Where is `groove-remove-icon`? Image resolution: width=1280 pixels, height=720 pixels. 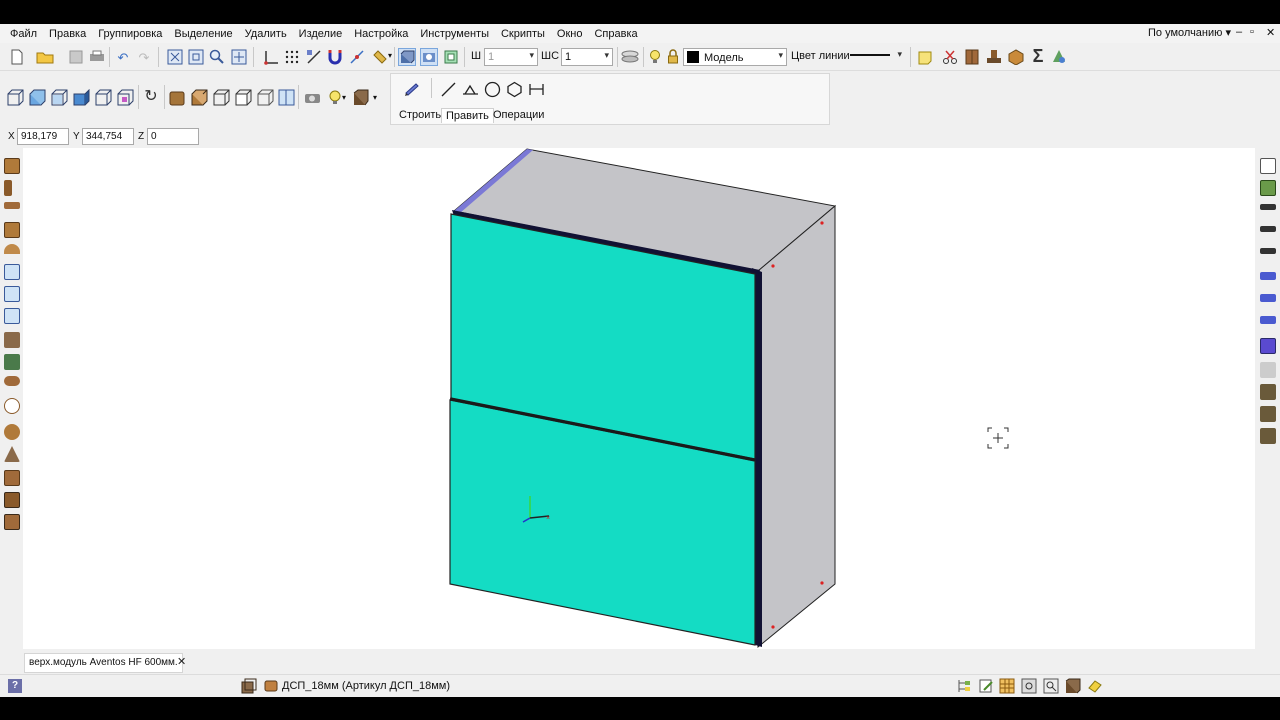 groove-remove-icon is located at coordinates (1268, 436).